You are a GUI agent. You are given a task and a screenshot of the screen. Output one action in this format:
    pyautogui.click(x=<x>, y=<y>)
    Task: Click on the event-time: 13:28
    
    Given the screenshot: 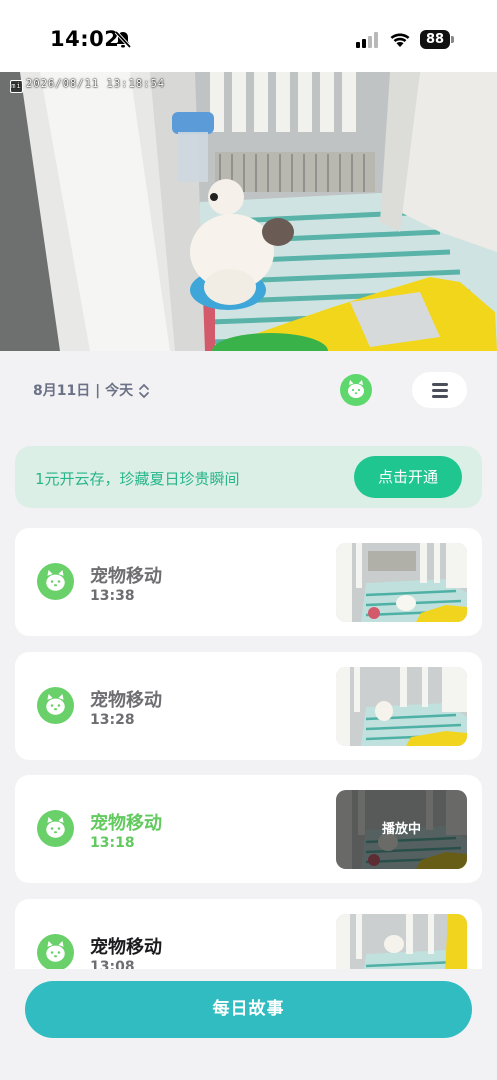 What is the action you would take?
    pyautogui.click(x=112, y=720)
    